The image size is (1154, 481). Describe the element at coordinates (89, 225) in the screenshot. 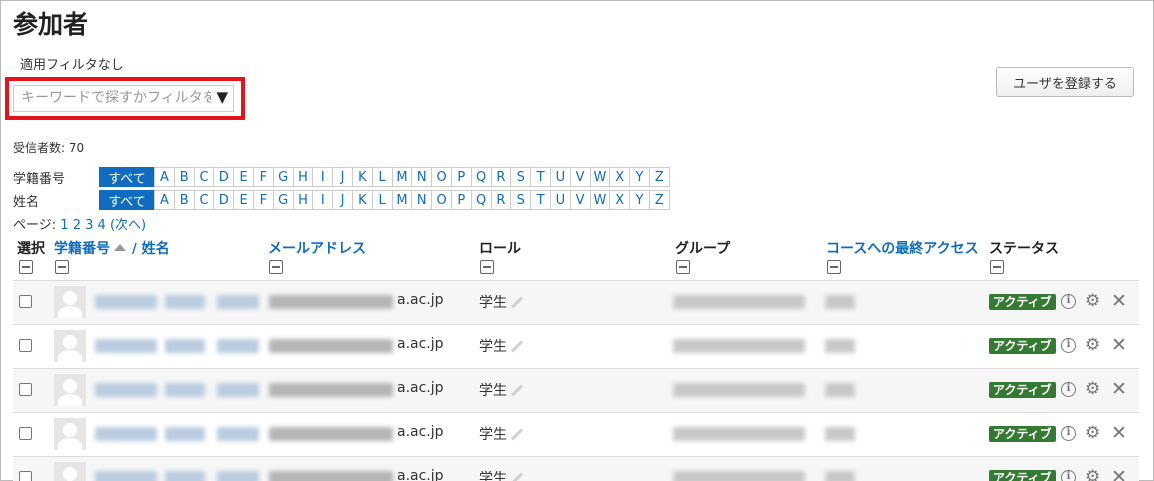

I see `page-link-3: 3` at that location.